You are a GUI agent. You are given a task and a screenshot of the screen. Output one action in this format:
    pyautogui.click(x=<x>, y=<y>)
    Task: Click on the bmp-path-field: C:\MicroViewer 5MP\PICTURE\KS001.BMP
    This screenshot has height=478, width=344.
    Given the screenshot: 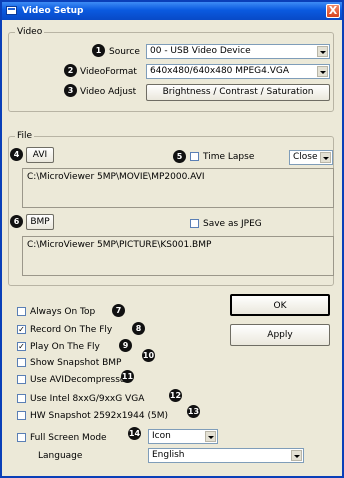 What is the action you would take?
    pyautogui.click(x=178, y=256)
    